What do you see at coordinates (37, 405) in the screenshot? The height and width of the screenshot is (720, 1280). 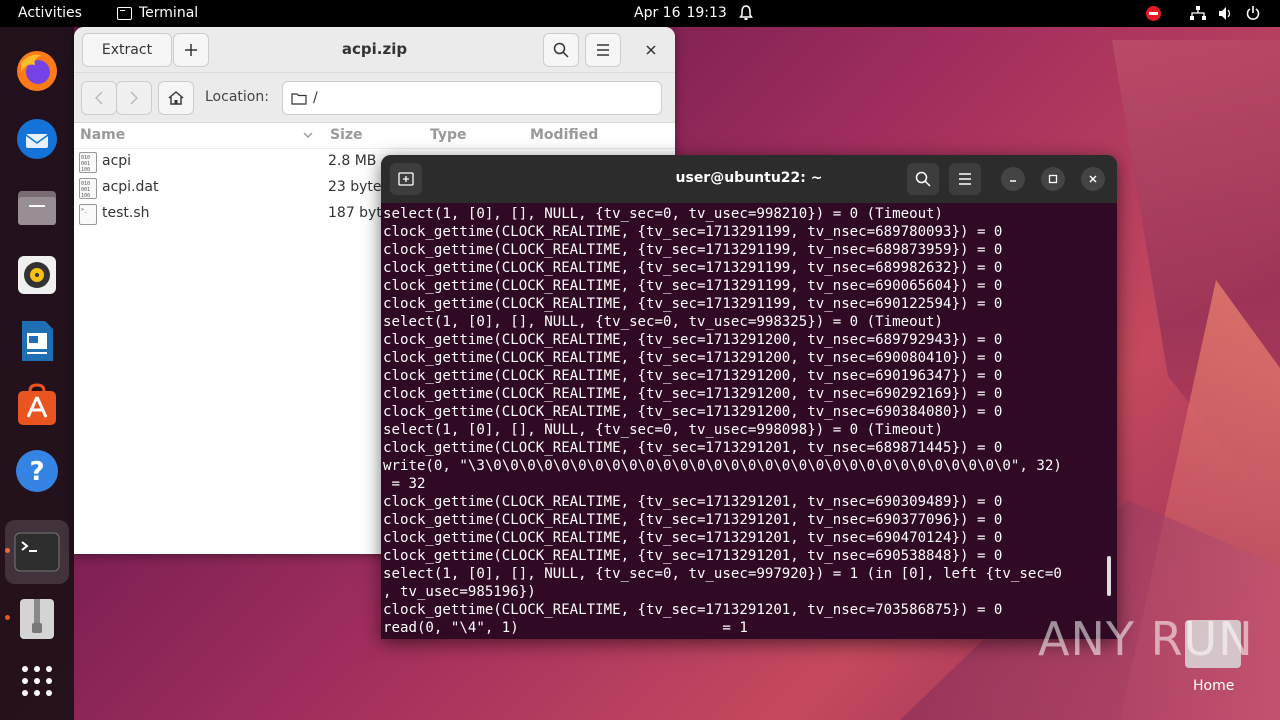 I see `app-center-icon` at bounding box center [37, 405].